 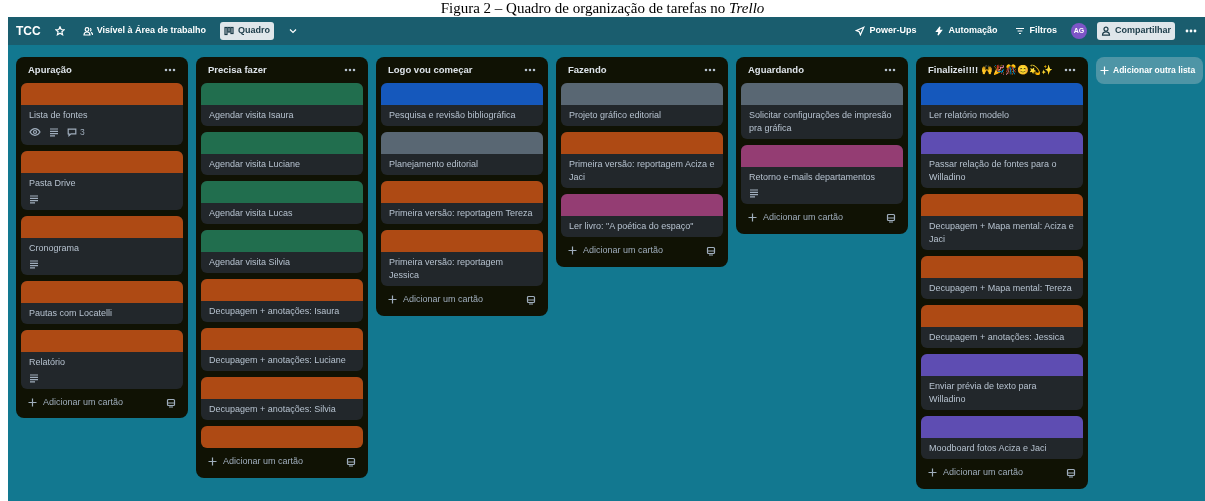 I want to click on card-title: Passar relação de fontes para o Willadino, so click(x=993, y=171).